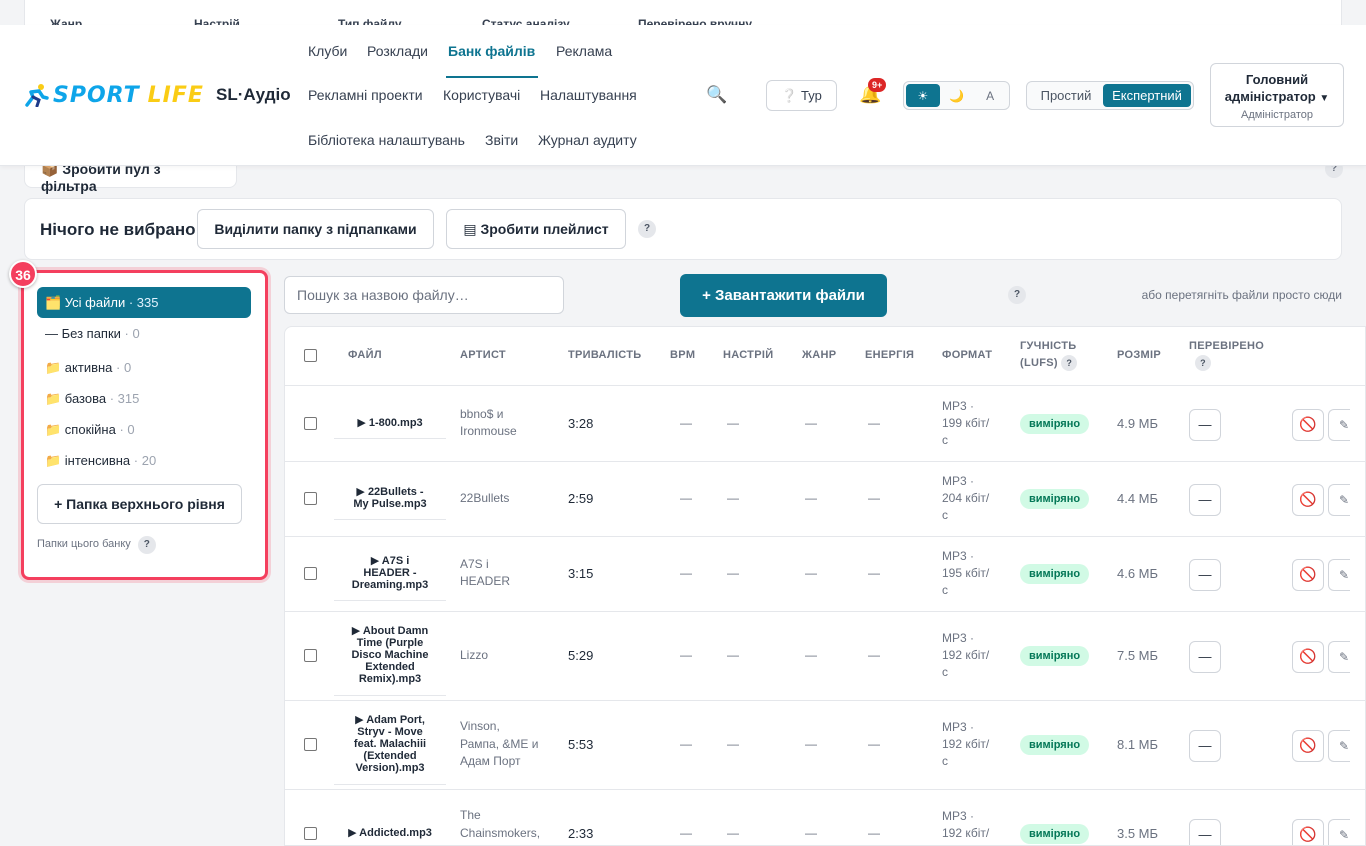 This screenshot has height=846, width=1366. Describe the element at coordinates (686, 744) in the screenshot. I see `bpm-cell: —` at that location.